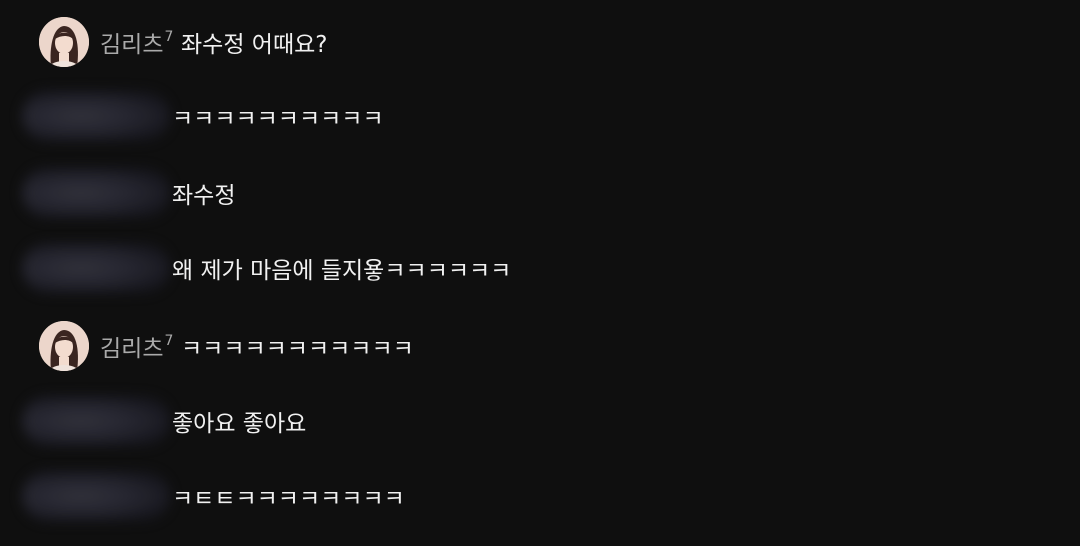  I want to click on message-text: 좌수정 어때요?, so click(254, 45).